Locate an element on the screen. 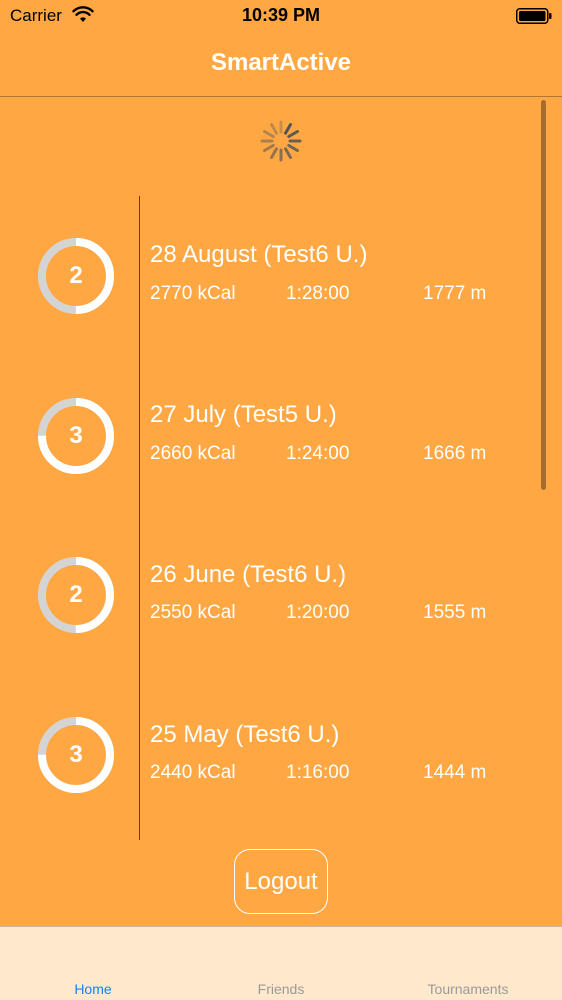 Image resolution: width=562 pixels, height=1000 pixels. activity-title: 26 June (Test6 U.) is located at coordinates (248, 574).